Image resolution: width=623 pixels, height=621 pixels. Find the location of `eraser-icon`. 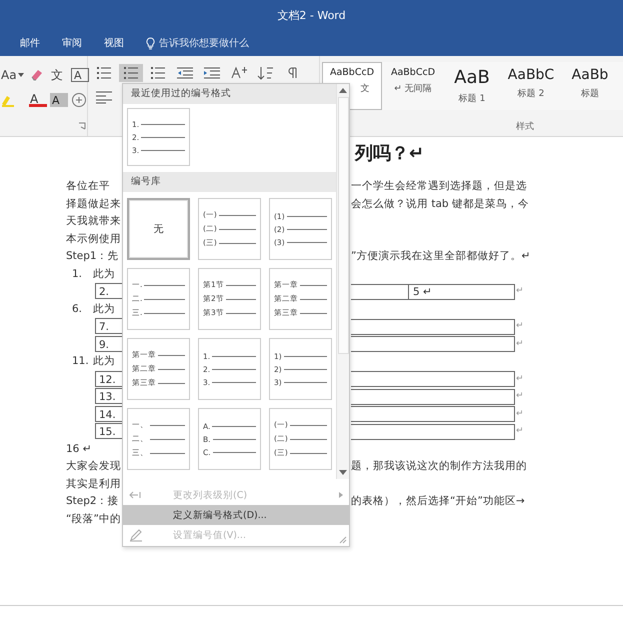

eraser-icon is located at coordinates (37, 75).